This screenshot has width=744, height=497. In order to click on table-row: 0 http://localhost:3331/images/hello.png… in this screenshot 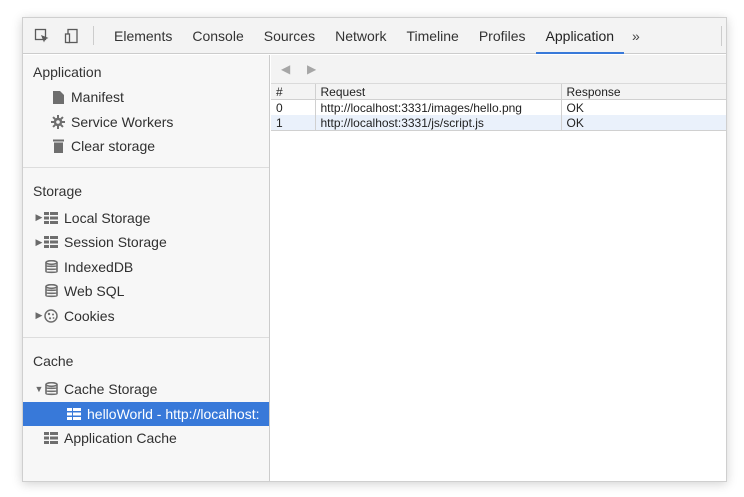, I will do `click(498, 107)`.